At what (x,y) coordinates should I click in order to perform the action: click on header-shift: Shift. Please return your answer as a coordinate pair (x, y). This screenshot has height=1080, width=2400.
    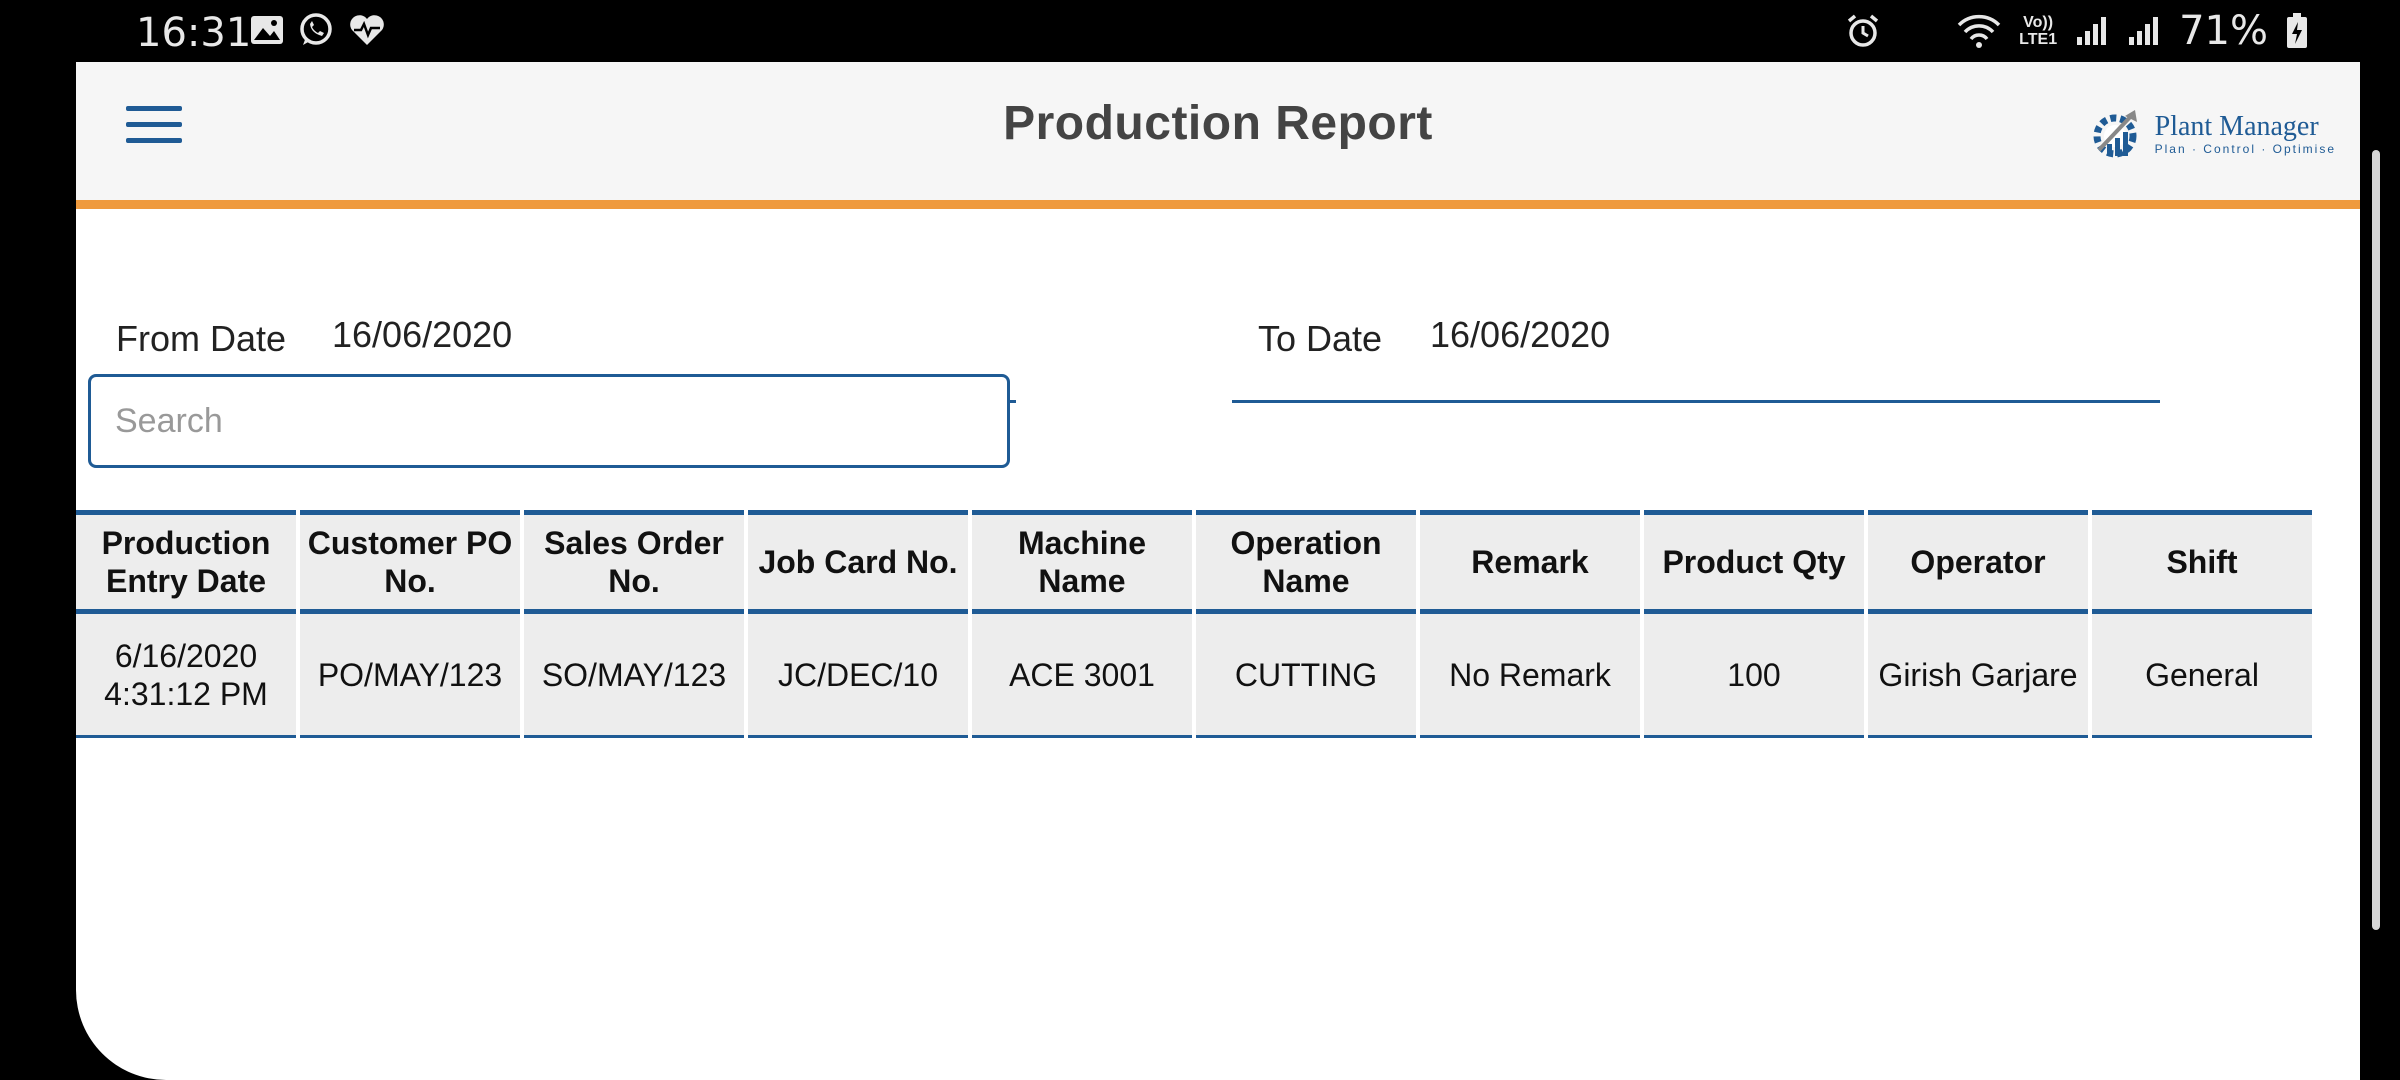
    Looking at the image, I should click on (2202, 562).